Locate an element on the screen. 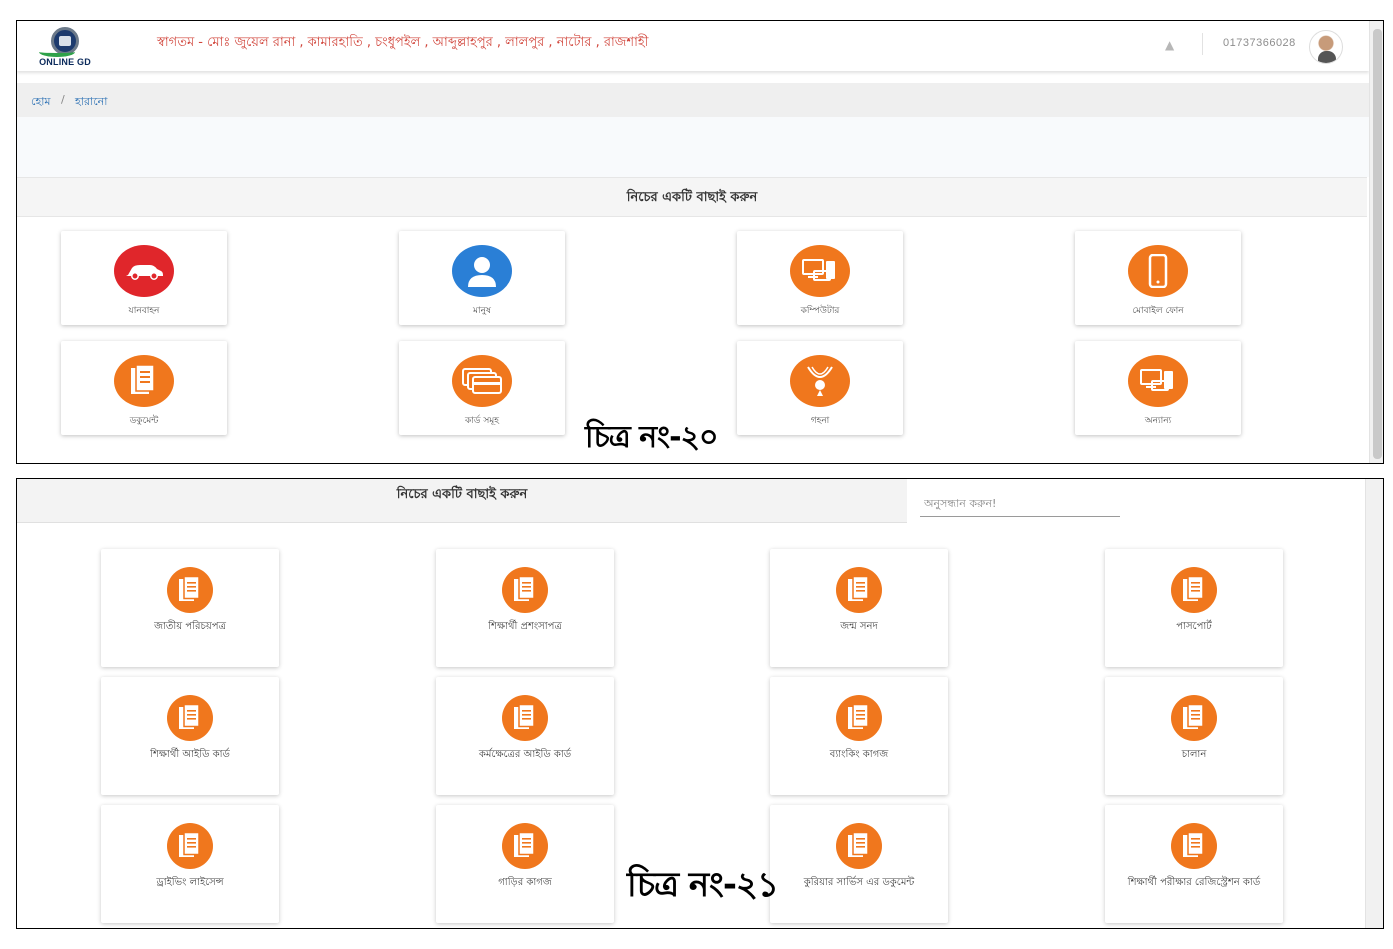 The image size is (1393, 949). document-label: পাসপোর্ট is located at coordinates (1194, 626).